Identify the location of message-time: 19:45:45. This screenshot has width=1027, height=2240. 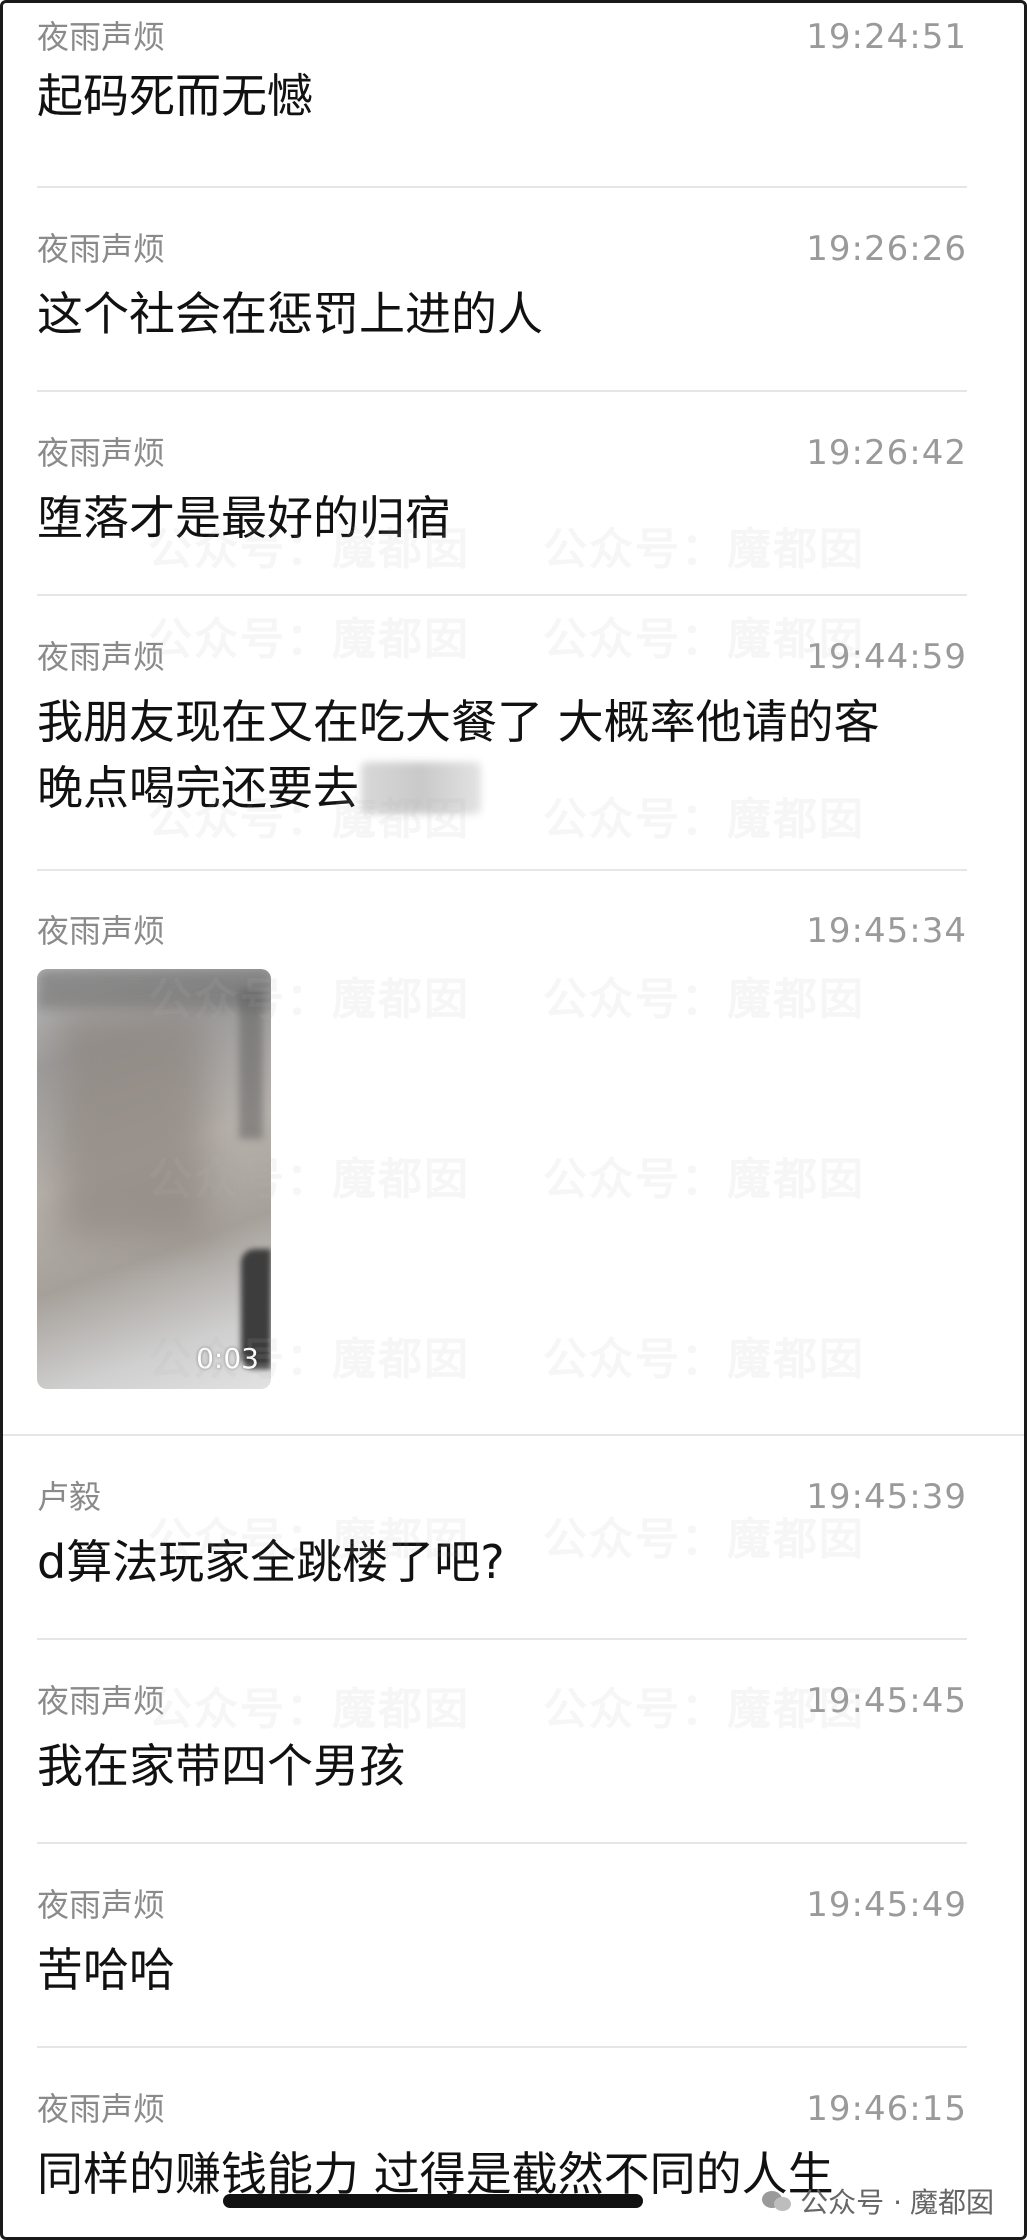
(886, 1701).